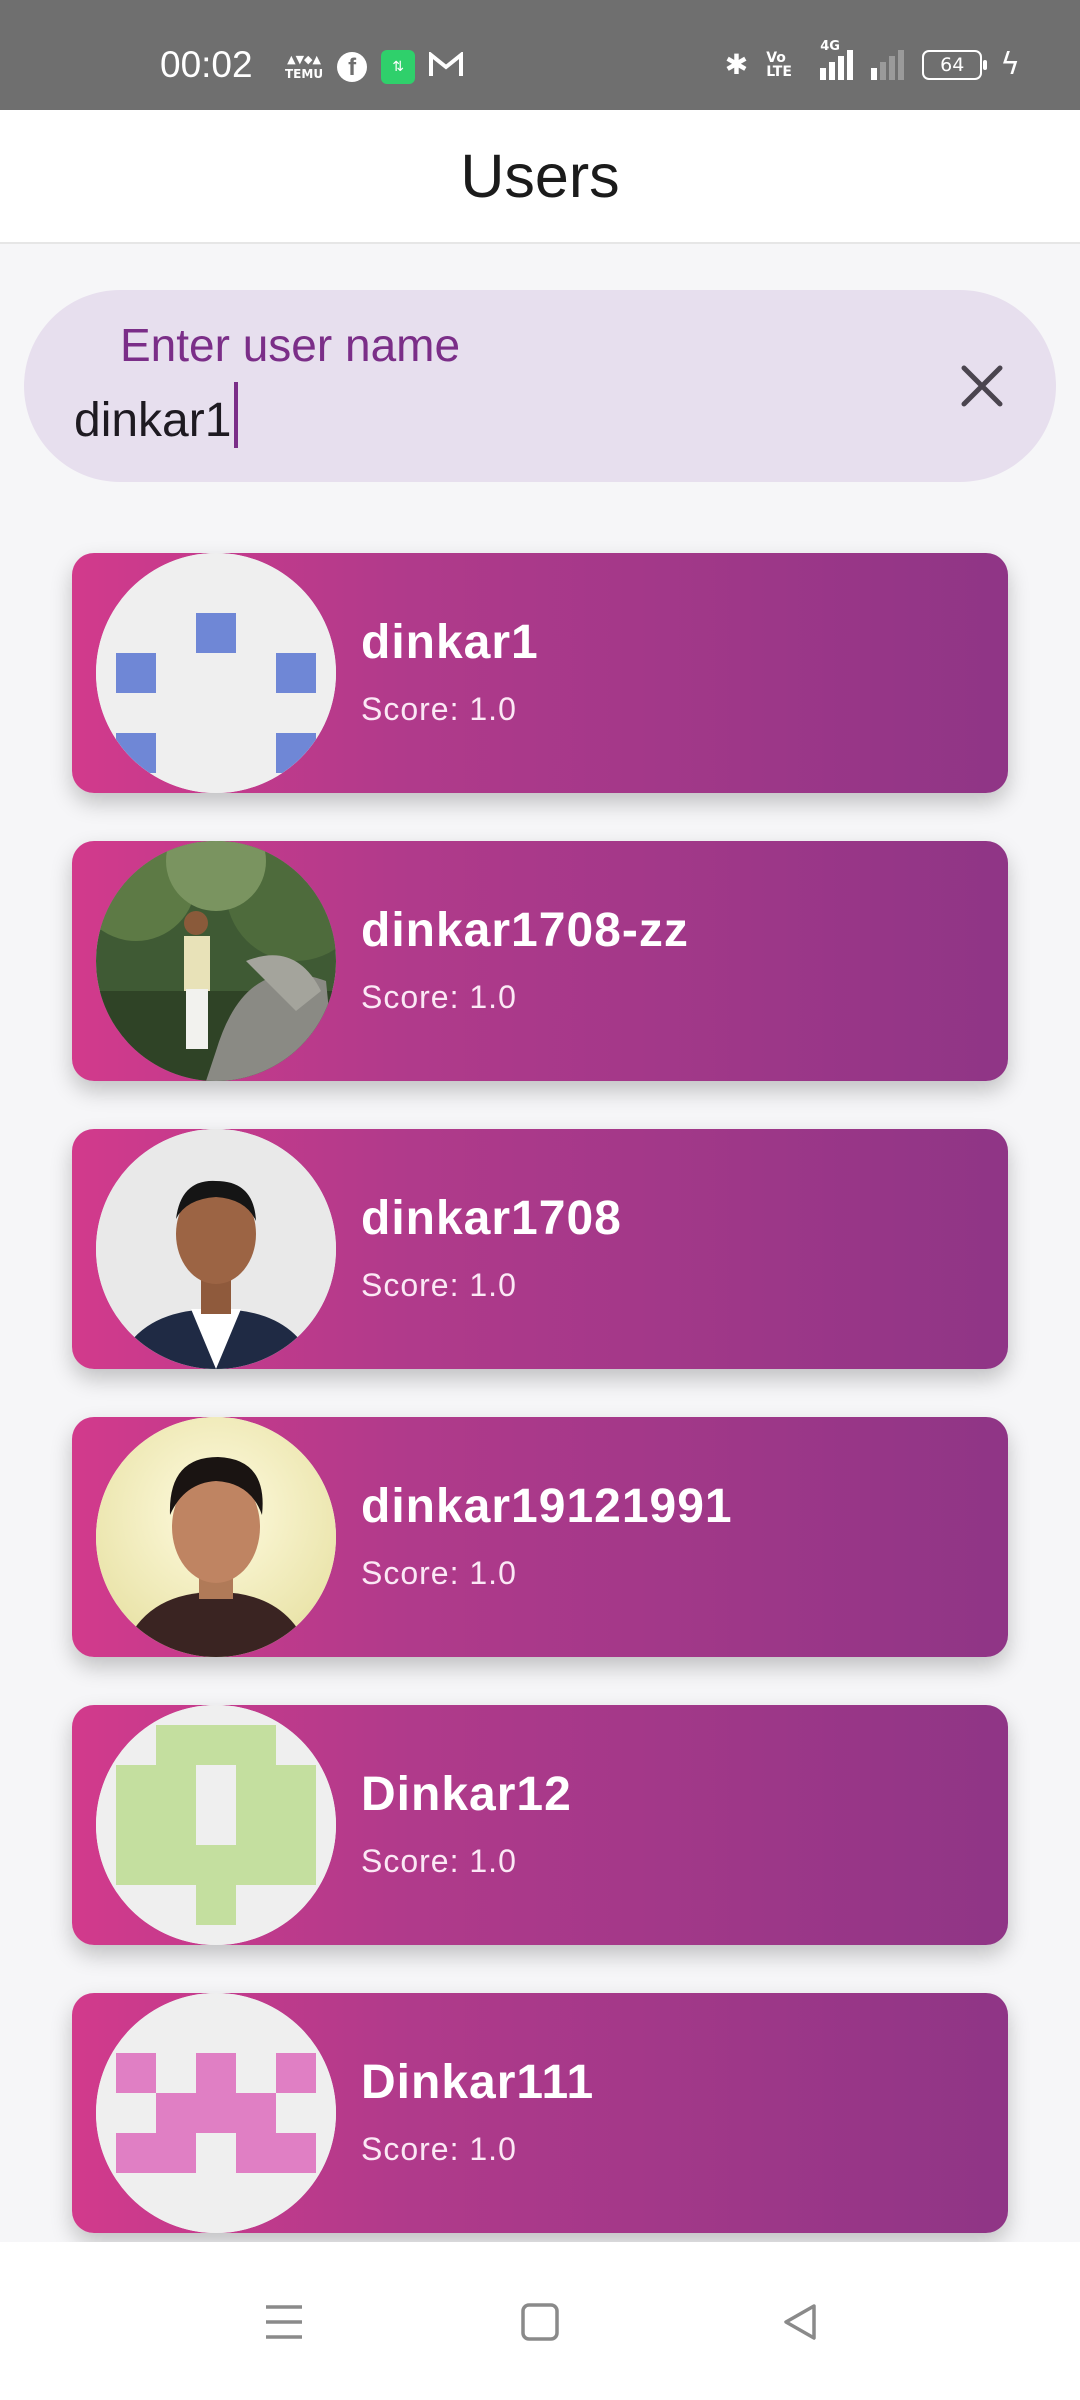  What do you see at coordinates (982, 386) in the screenshot?
I see `clear-icon` at bounding box center [982, 386].